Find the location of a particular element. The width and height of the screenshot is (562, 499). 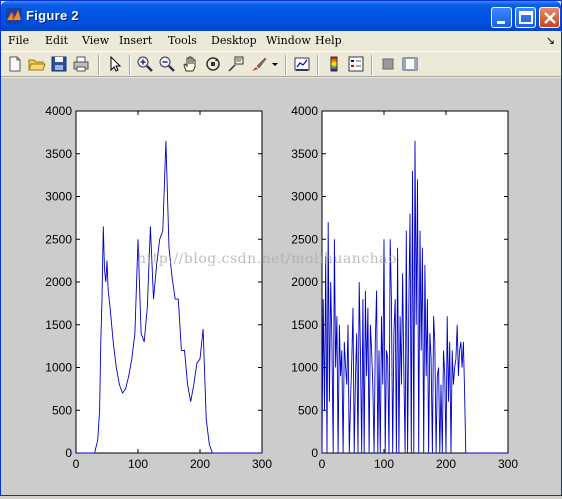

edit-plot-arrow-icon is located at coordinates (115, 64).